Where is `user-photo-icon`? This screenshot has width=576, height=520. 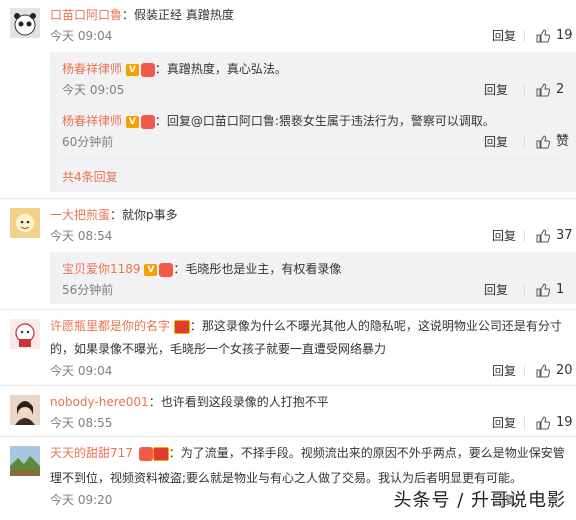 user-photo-icon is located at coordinates (25, 410).